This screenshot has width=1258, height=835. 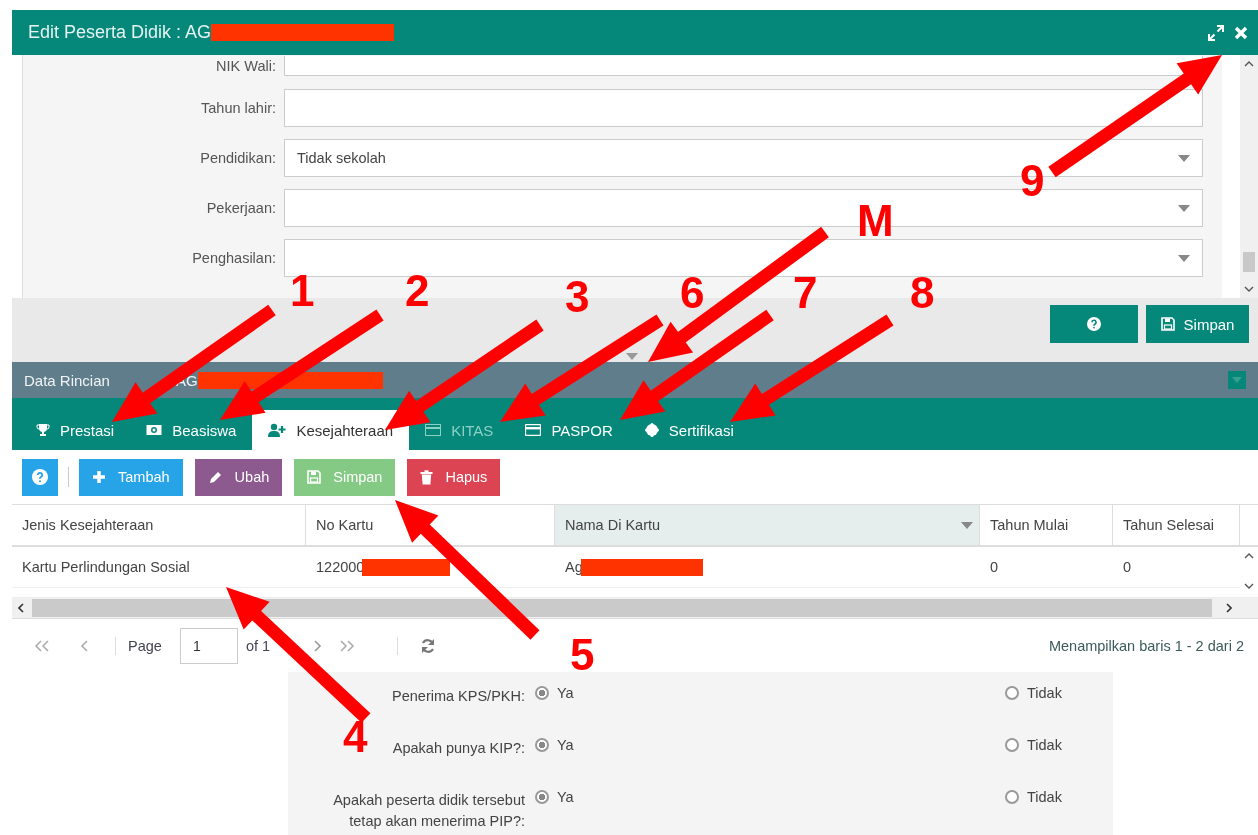 What do you see at coordinates (215, 477) in the screenshot?
I see `pencil-icon` at bounding box center [215, 477].